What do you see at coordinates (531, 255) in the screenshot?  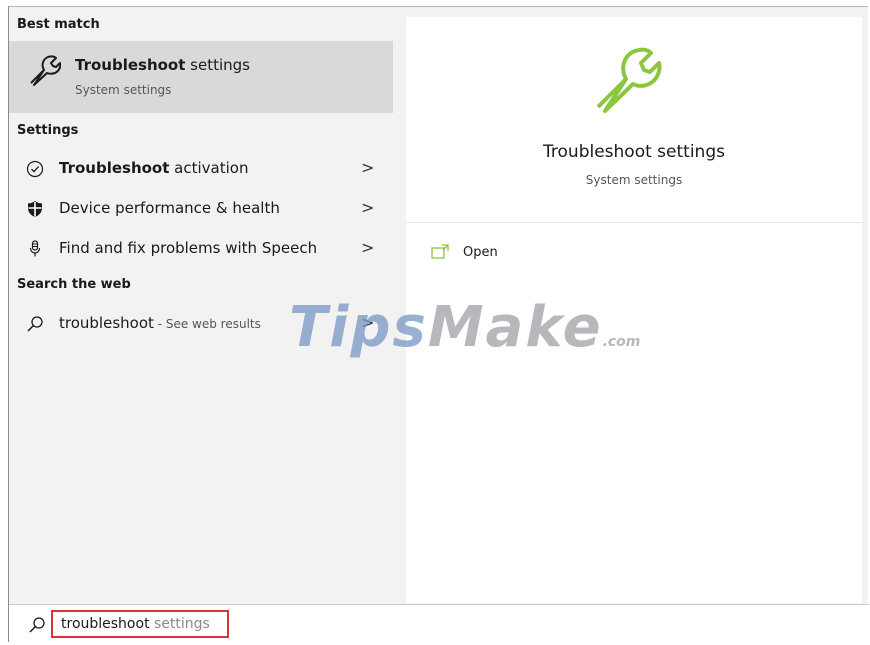 I see `open-action: Open` at bounding box center [531, 255].